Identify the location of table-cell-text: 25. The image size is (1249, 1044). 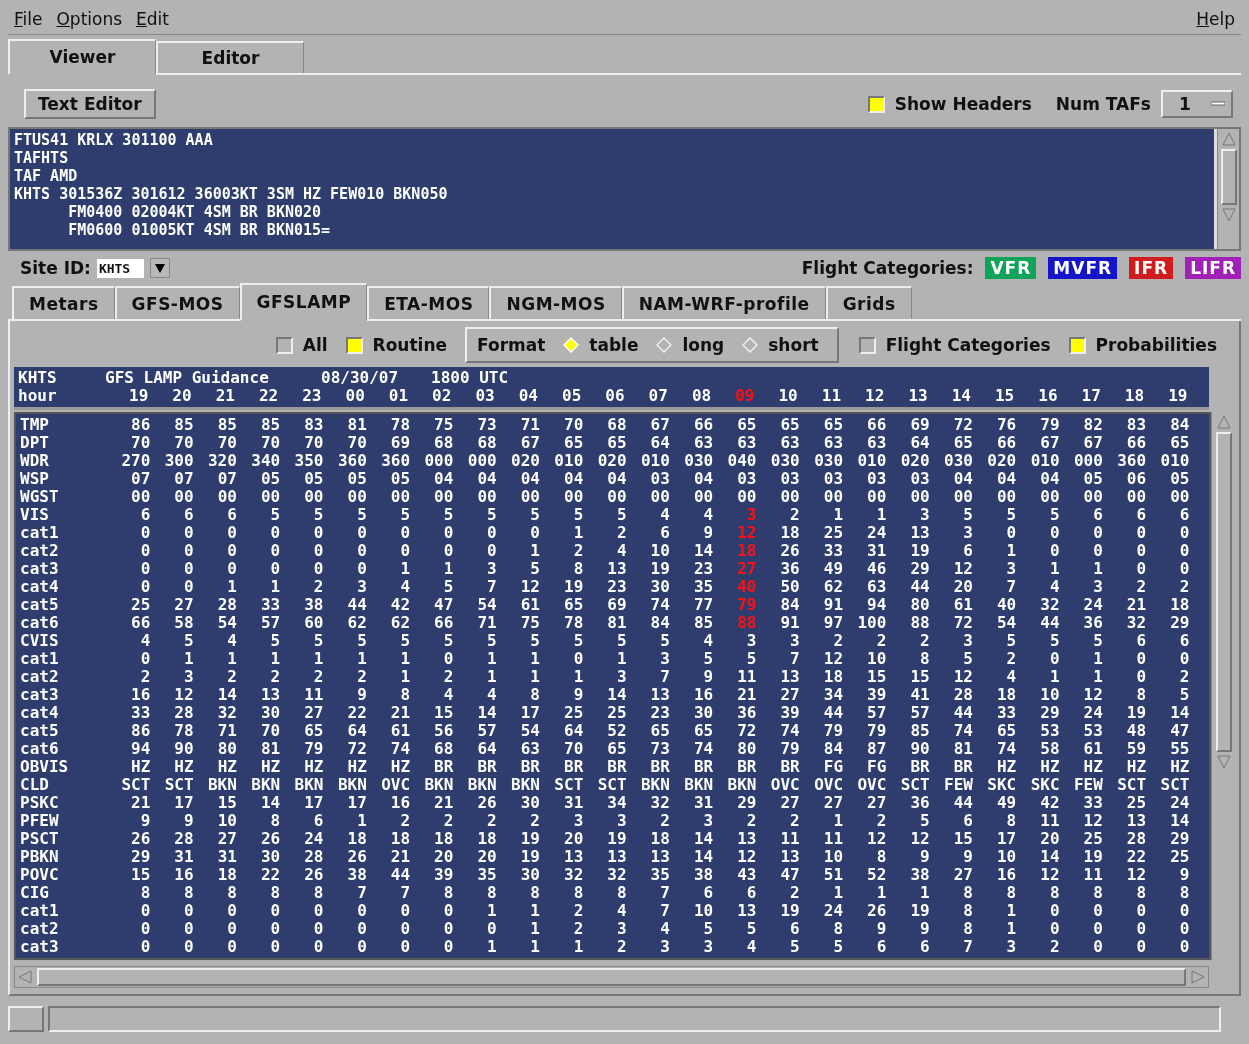
(616, 713).